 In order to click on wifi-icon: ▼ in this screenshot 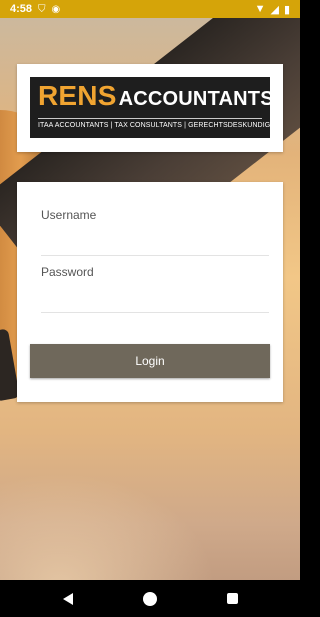, I will do `click(260, 9)`.